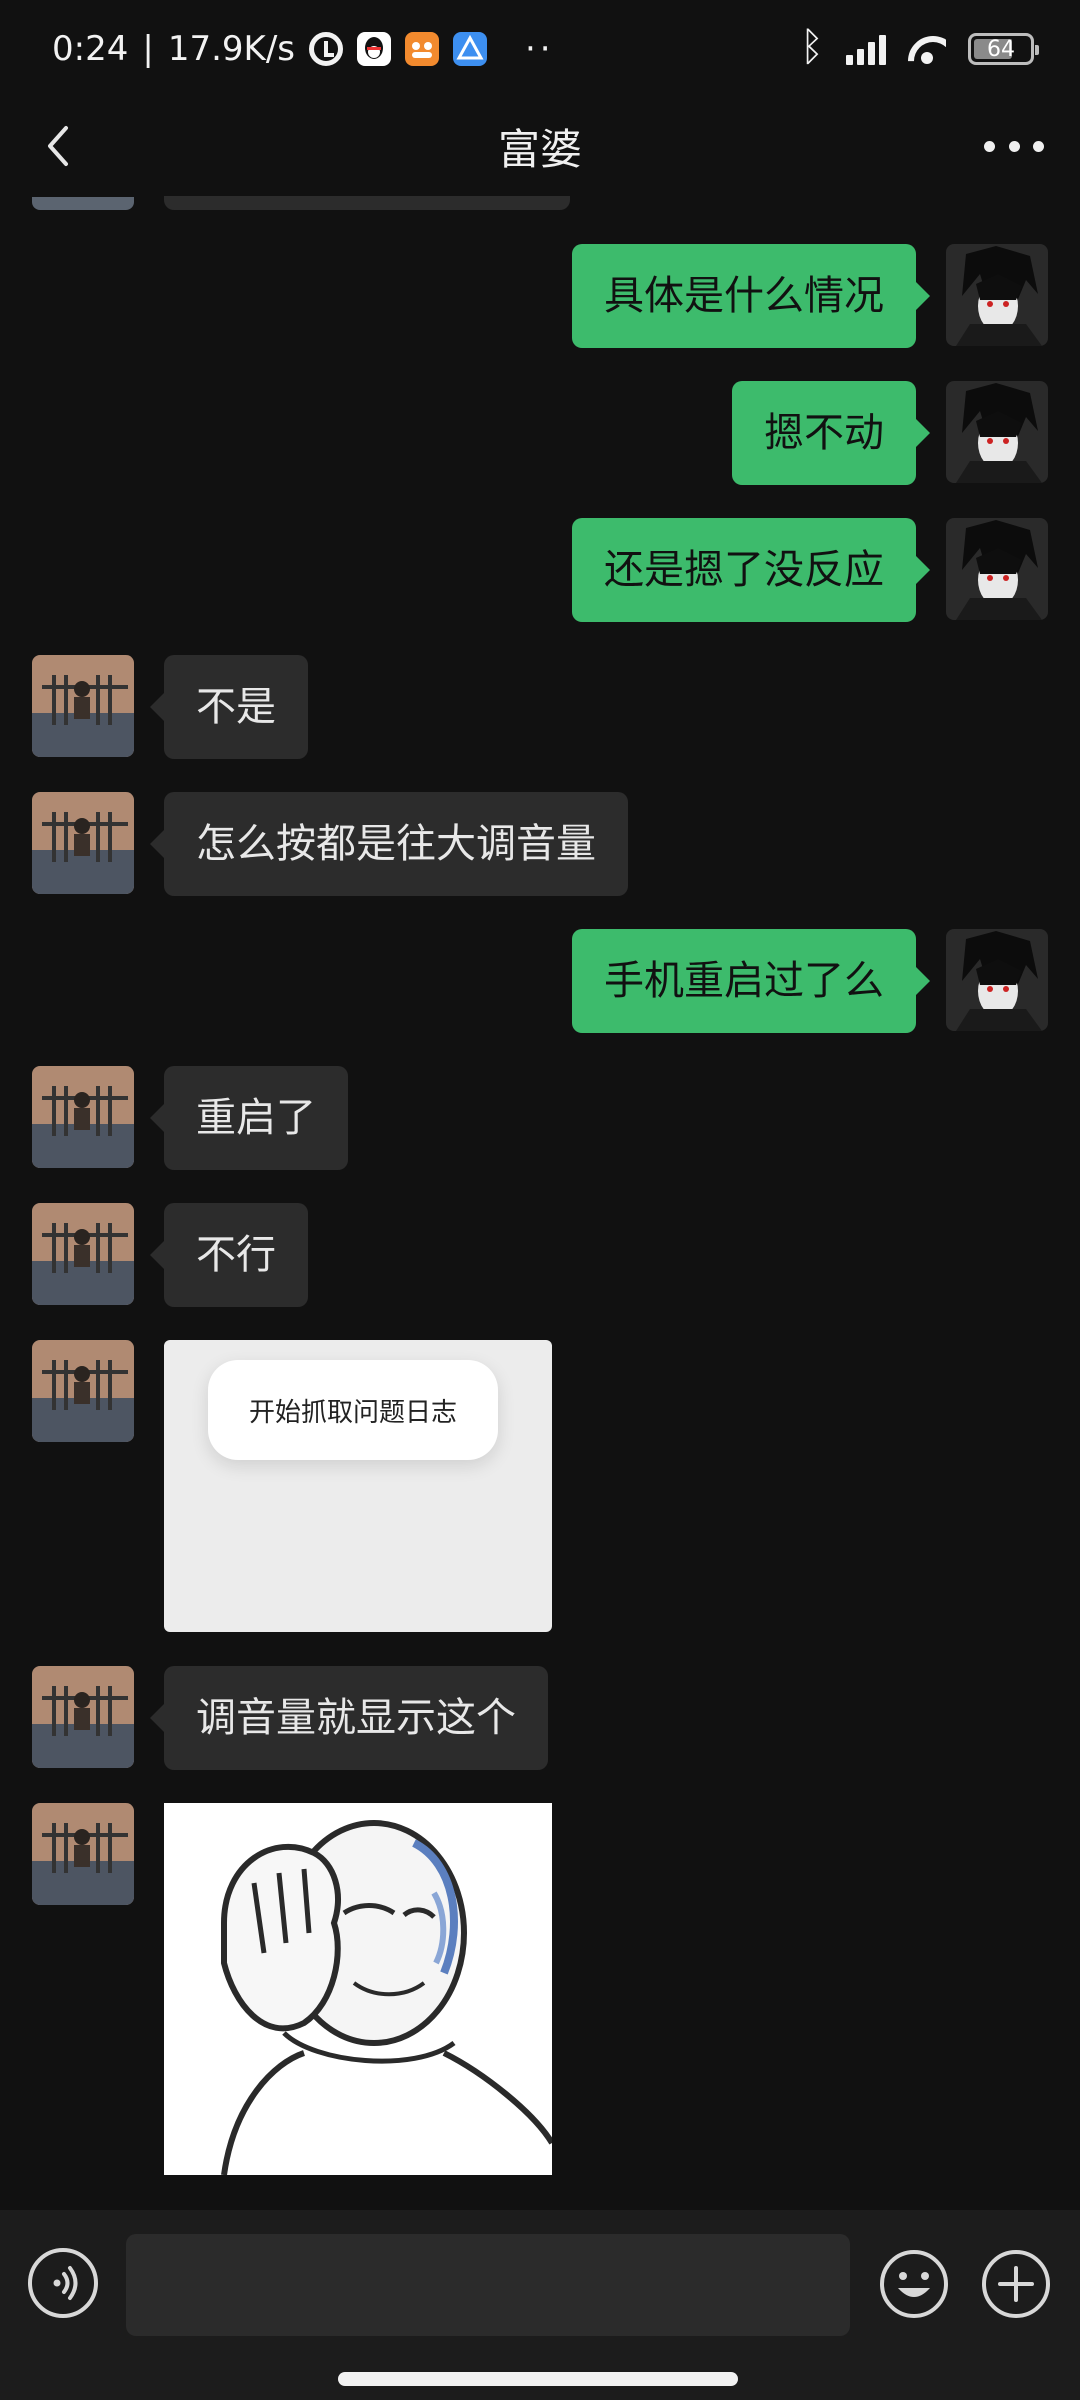 This screenshot has width=1080, height=2400. What do you see at coordinates (914, 2284) in the screenshot?
I see `emoji-icon` at bounding box center [914, 2284].